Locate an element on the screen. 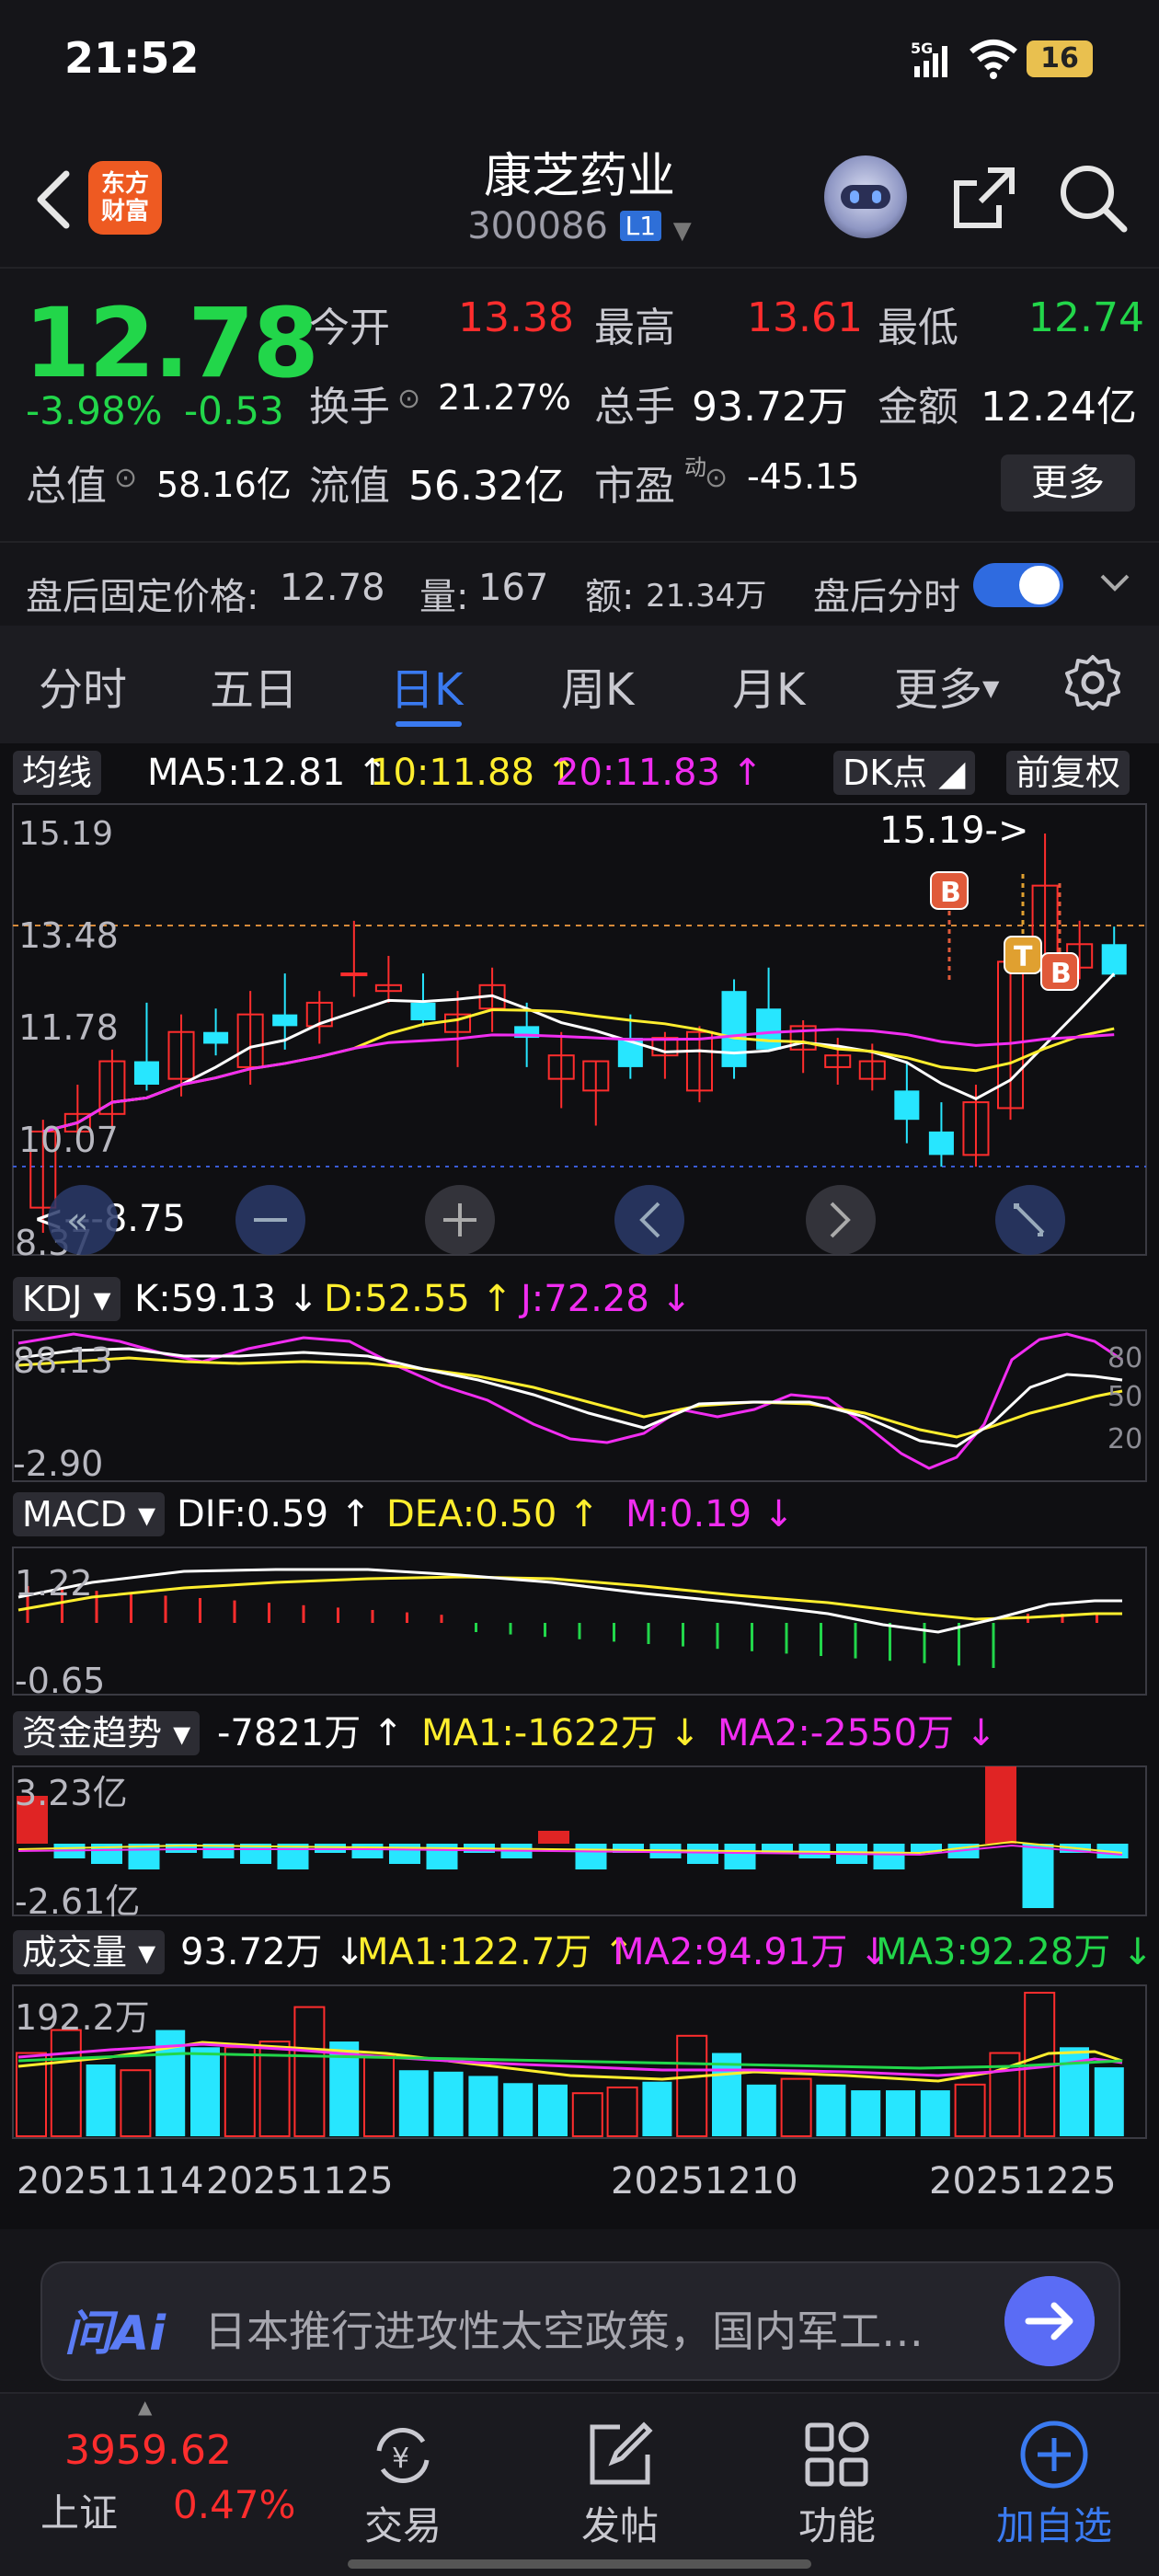  tab-timeshare: 分时 is located at coordinates (83, 685).